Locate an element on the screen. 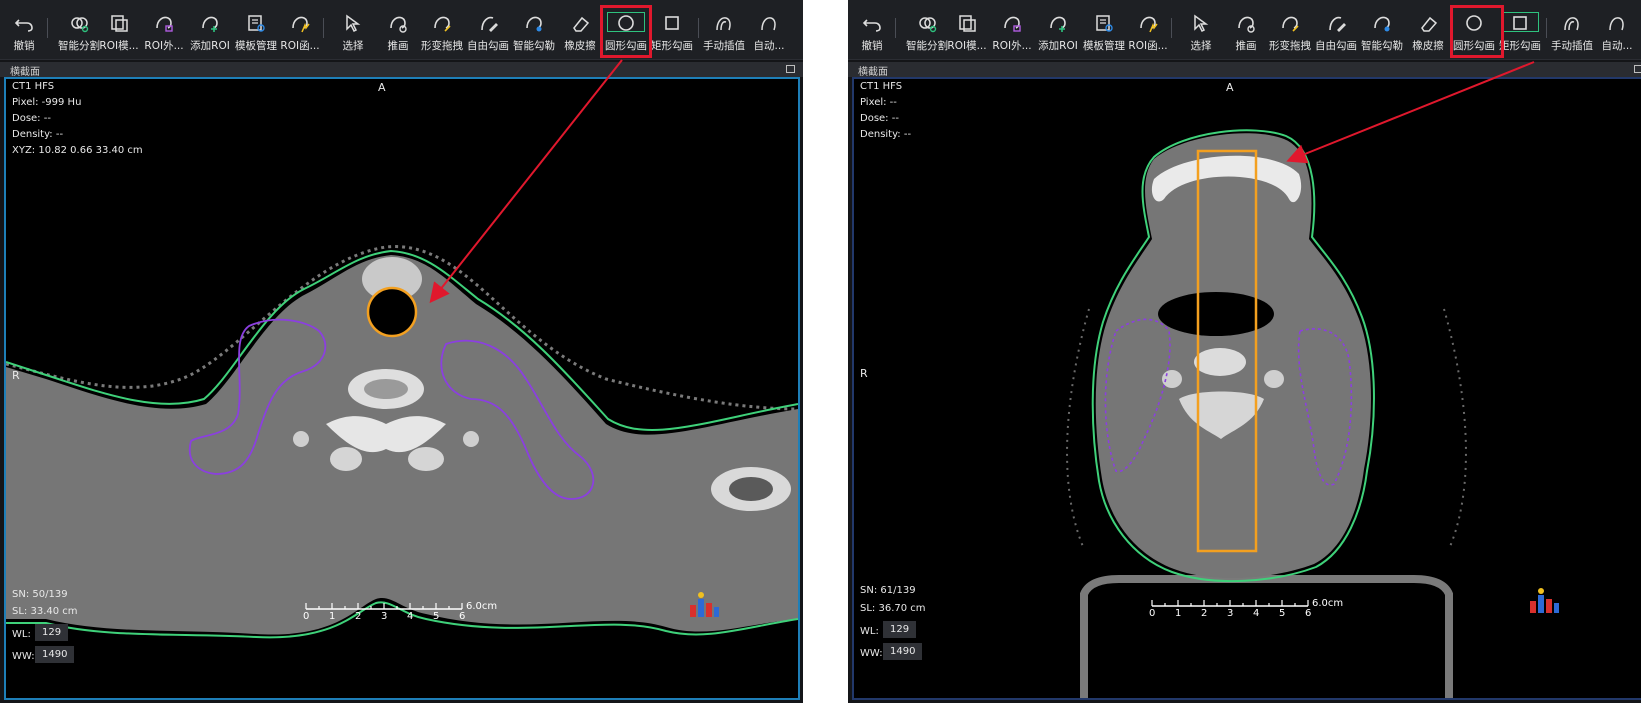 The image size is (1641, 703). auto-interp-icon is located at coordinates (1617, 23).